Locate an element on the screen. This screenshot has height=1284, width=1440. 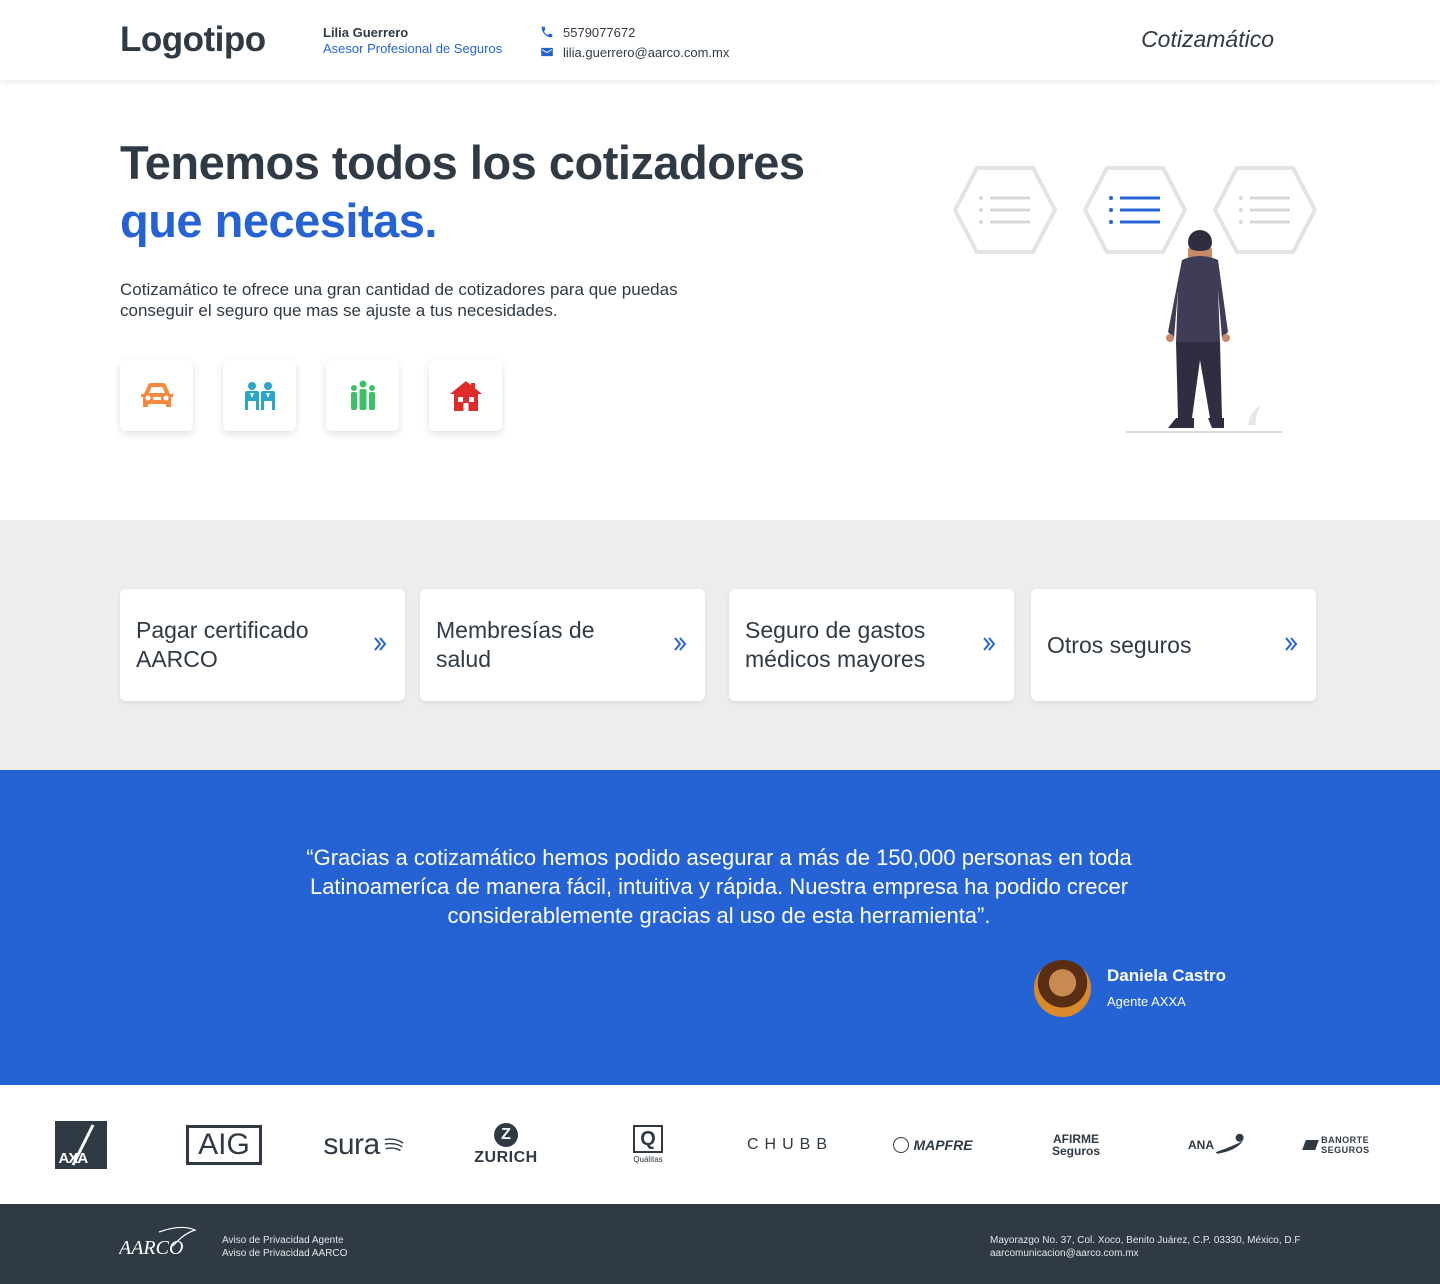
house-icon is located at coordinates (465, 395).